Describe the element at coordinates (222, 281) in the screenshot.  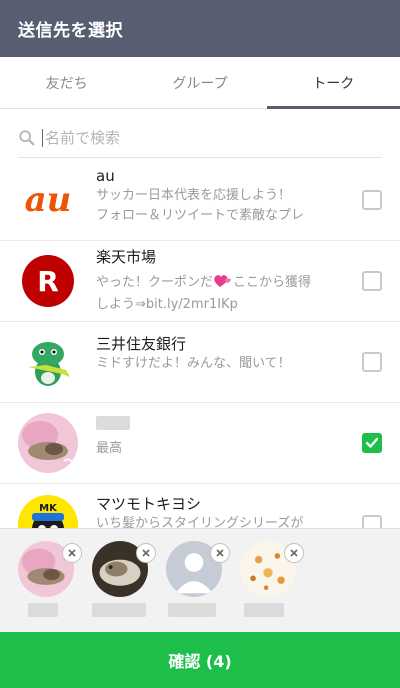
I see `heart-emoji-icon` at that location.